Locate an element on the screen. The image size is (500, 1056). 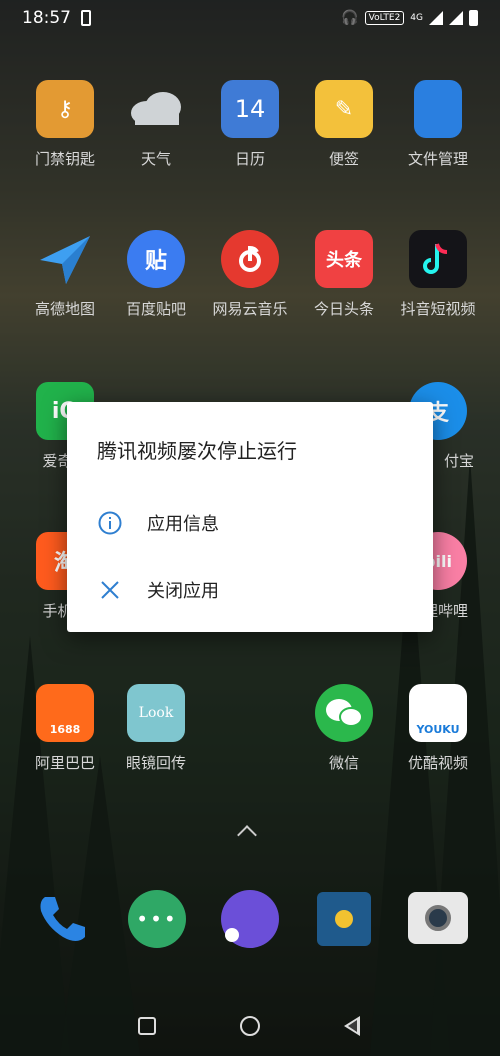
app-info-label: 应用信息 is located at coordinates (183, 524).